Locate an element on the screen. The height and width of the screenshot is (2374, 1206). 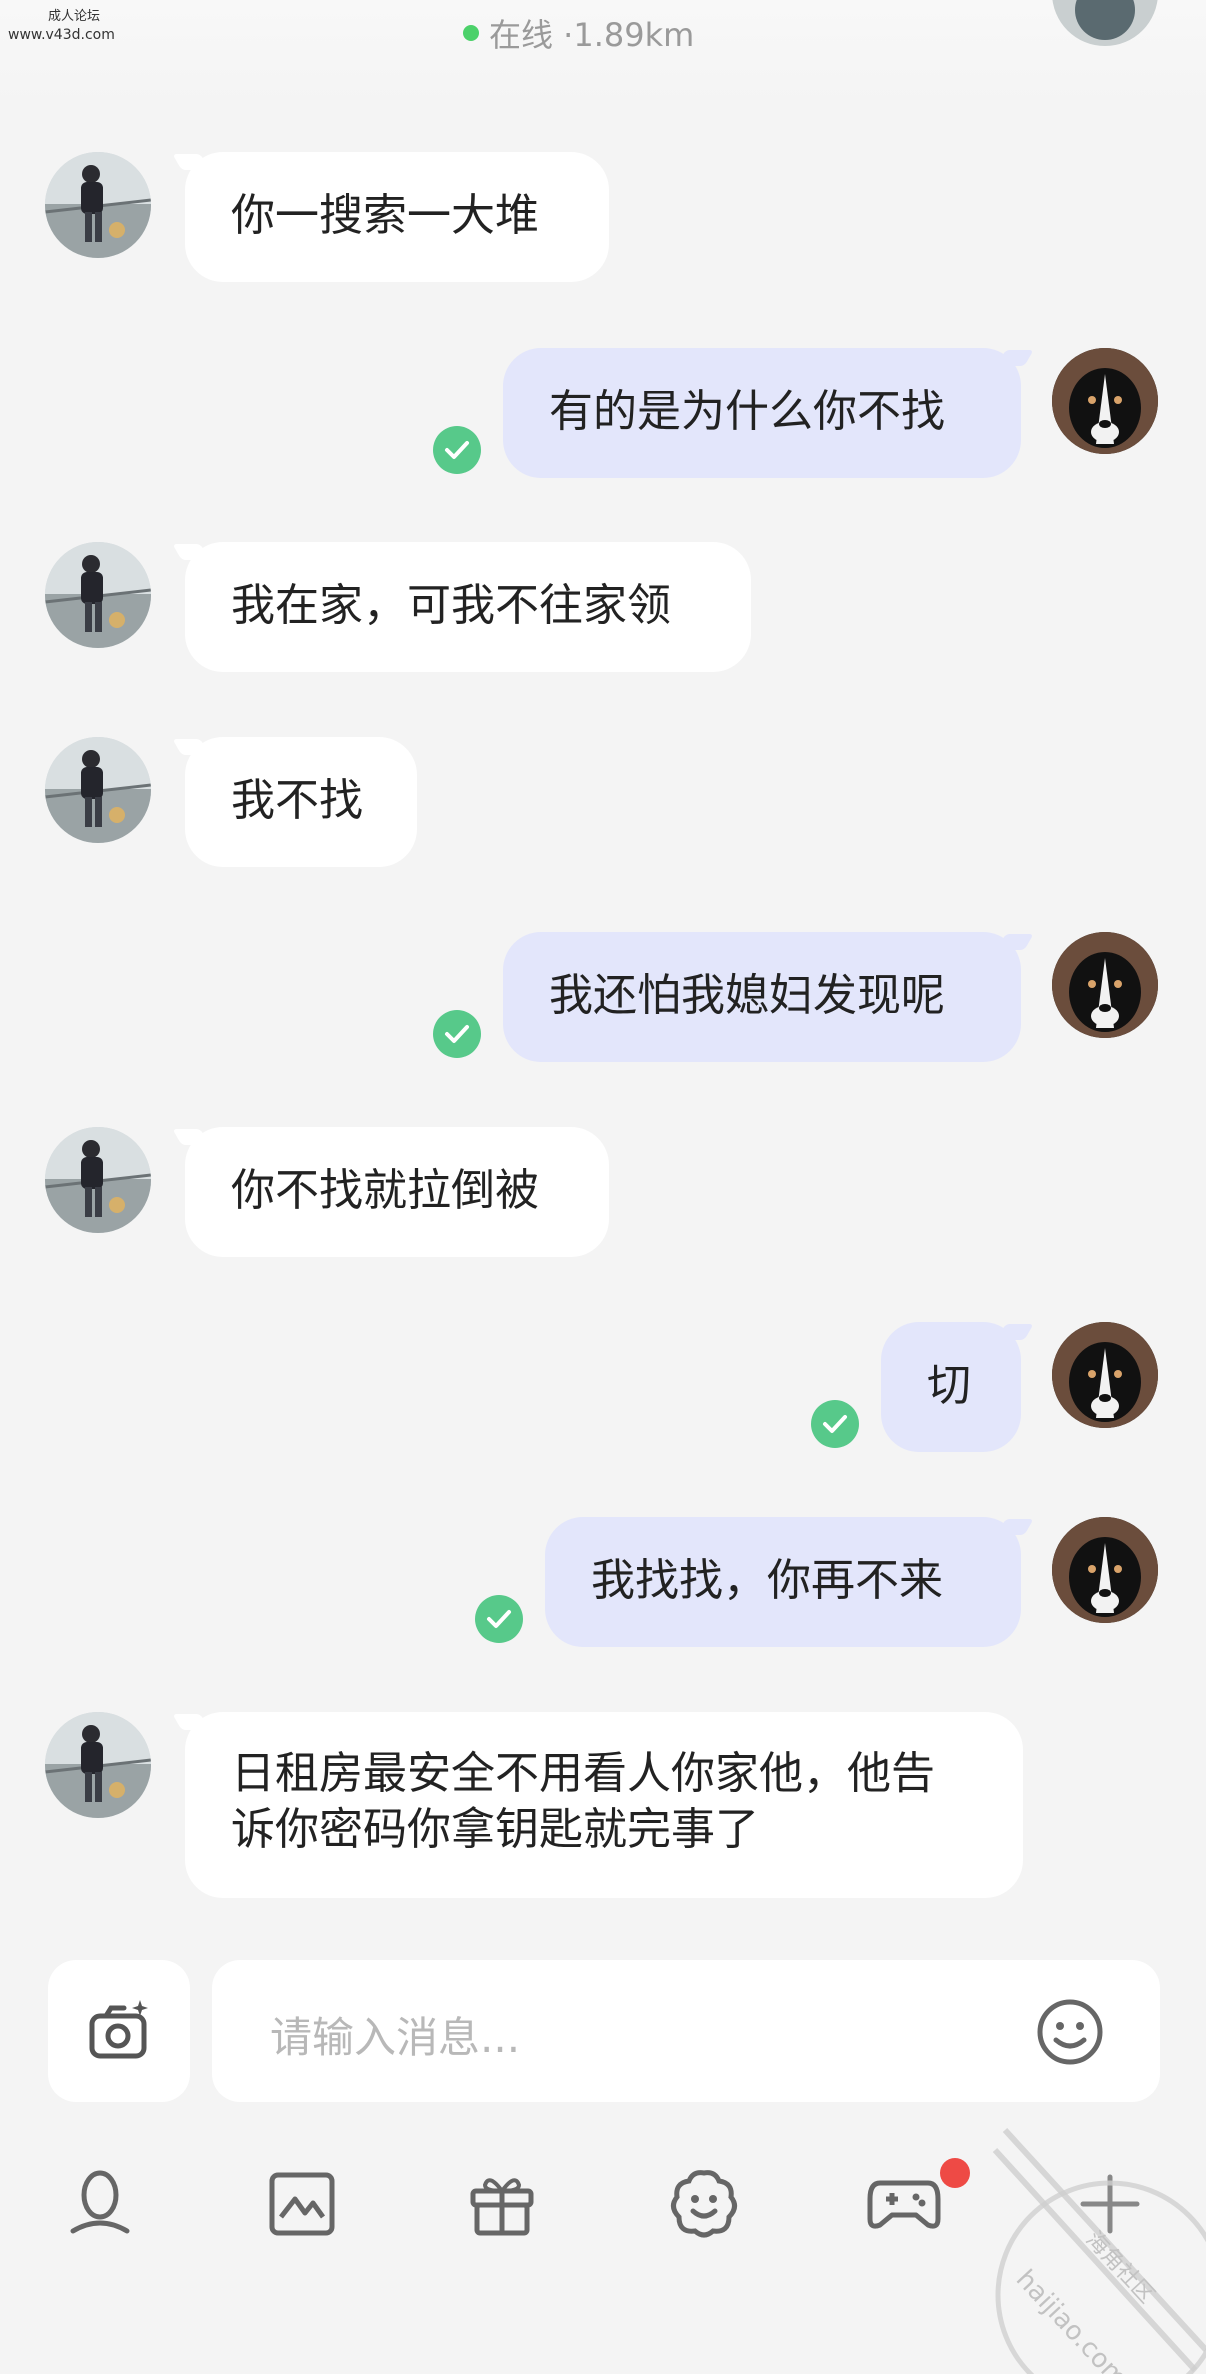
incoming-message: 日租房最安全不用看人你家他，他告诉你密码你拿钥匙就完事了 is located at coordinates (604, 1805).